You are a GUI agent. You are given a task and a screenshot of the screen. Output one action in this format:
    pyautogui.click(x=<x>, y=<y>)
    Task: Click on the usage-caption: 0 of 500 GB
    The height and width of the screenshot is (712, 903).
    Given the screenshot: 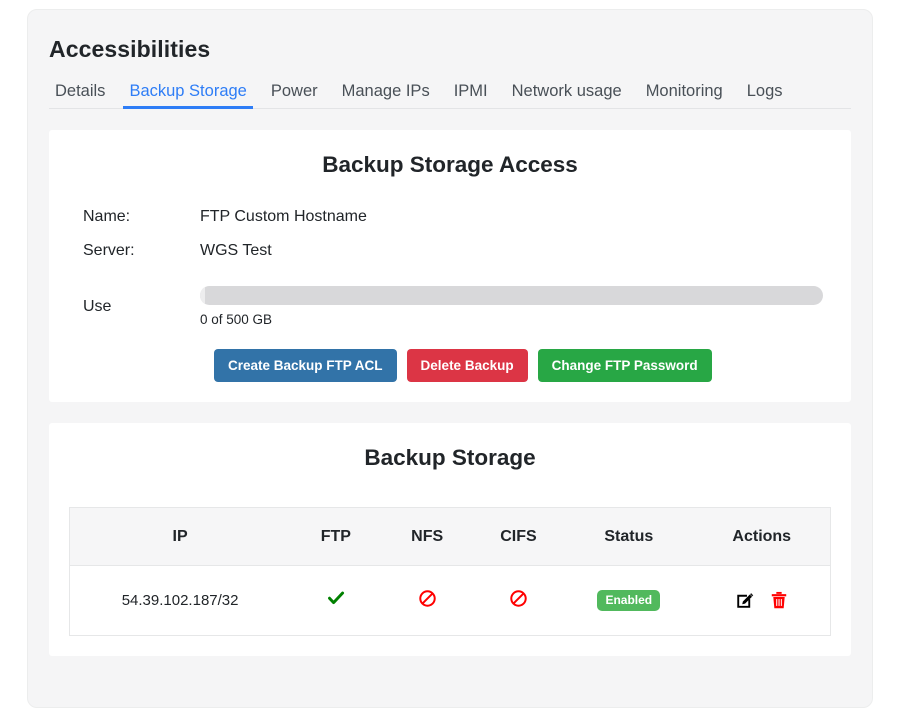 What is the action you would take?
    pyautogui.click(x=236, y=319)
    